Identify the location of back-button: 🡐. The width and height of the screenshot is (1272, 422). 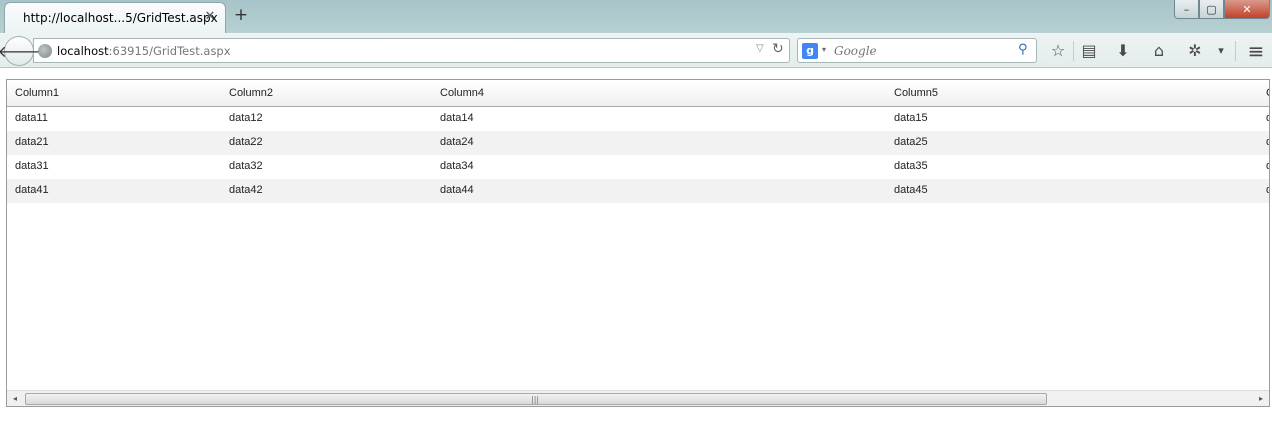
(20, 51).